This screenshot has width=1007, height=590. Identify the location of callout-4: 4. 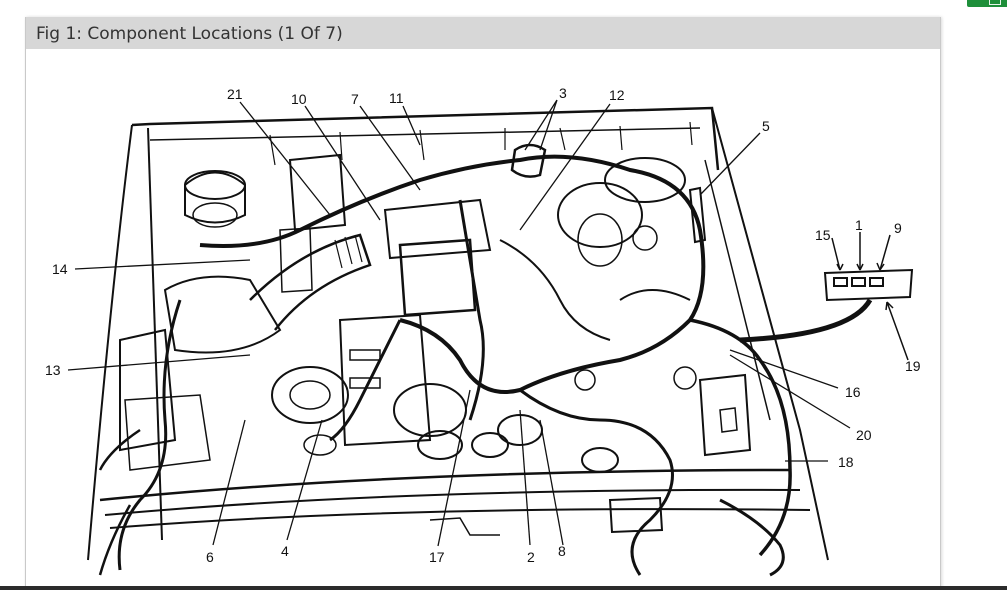
(285, 551).